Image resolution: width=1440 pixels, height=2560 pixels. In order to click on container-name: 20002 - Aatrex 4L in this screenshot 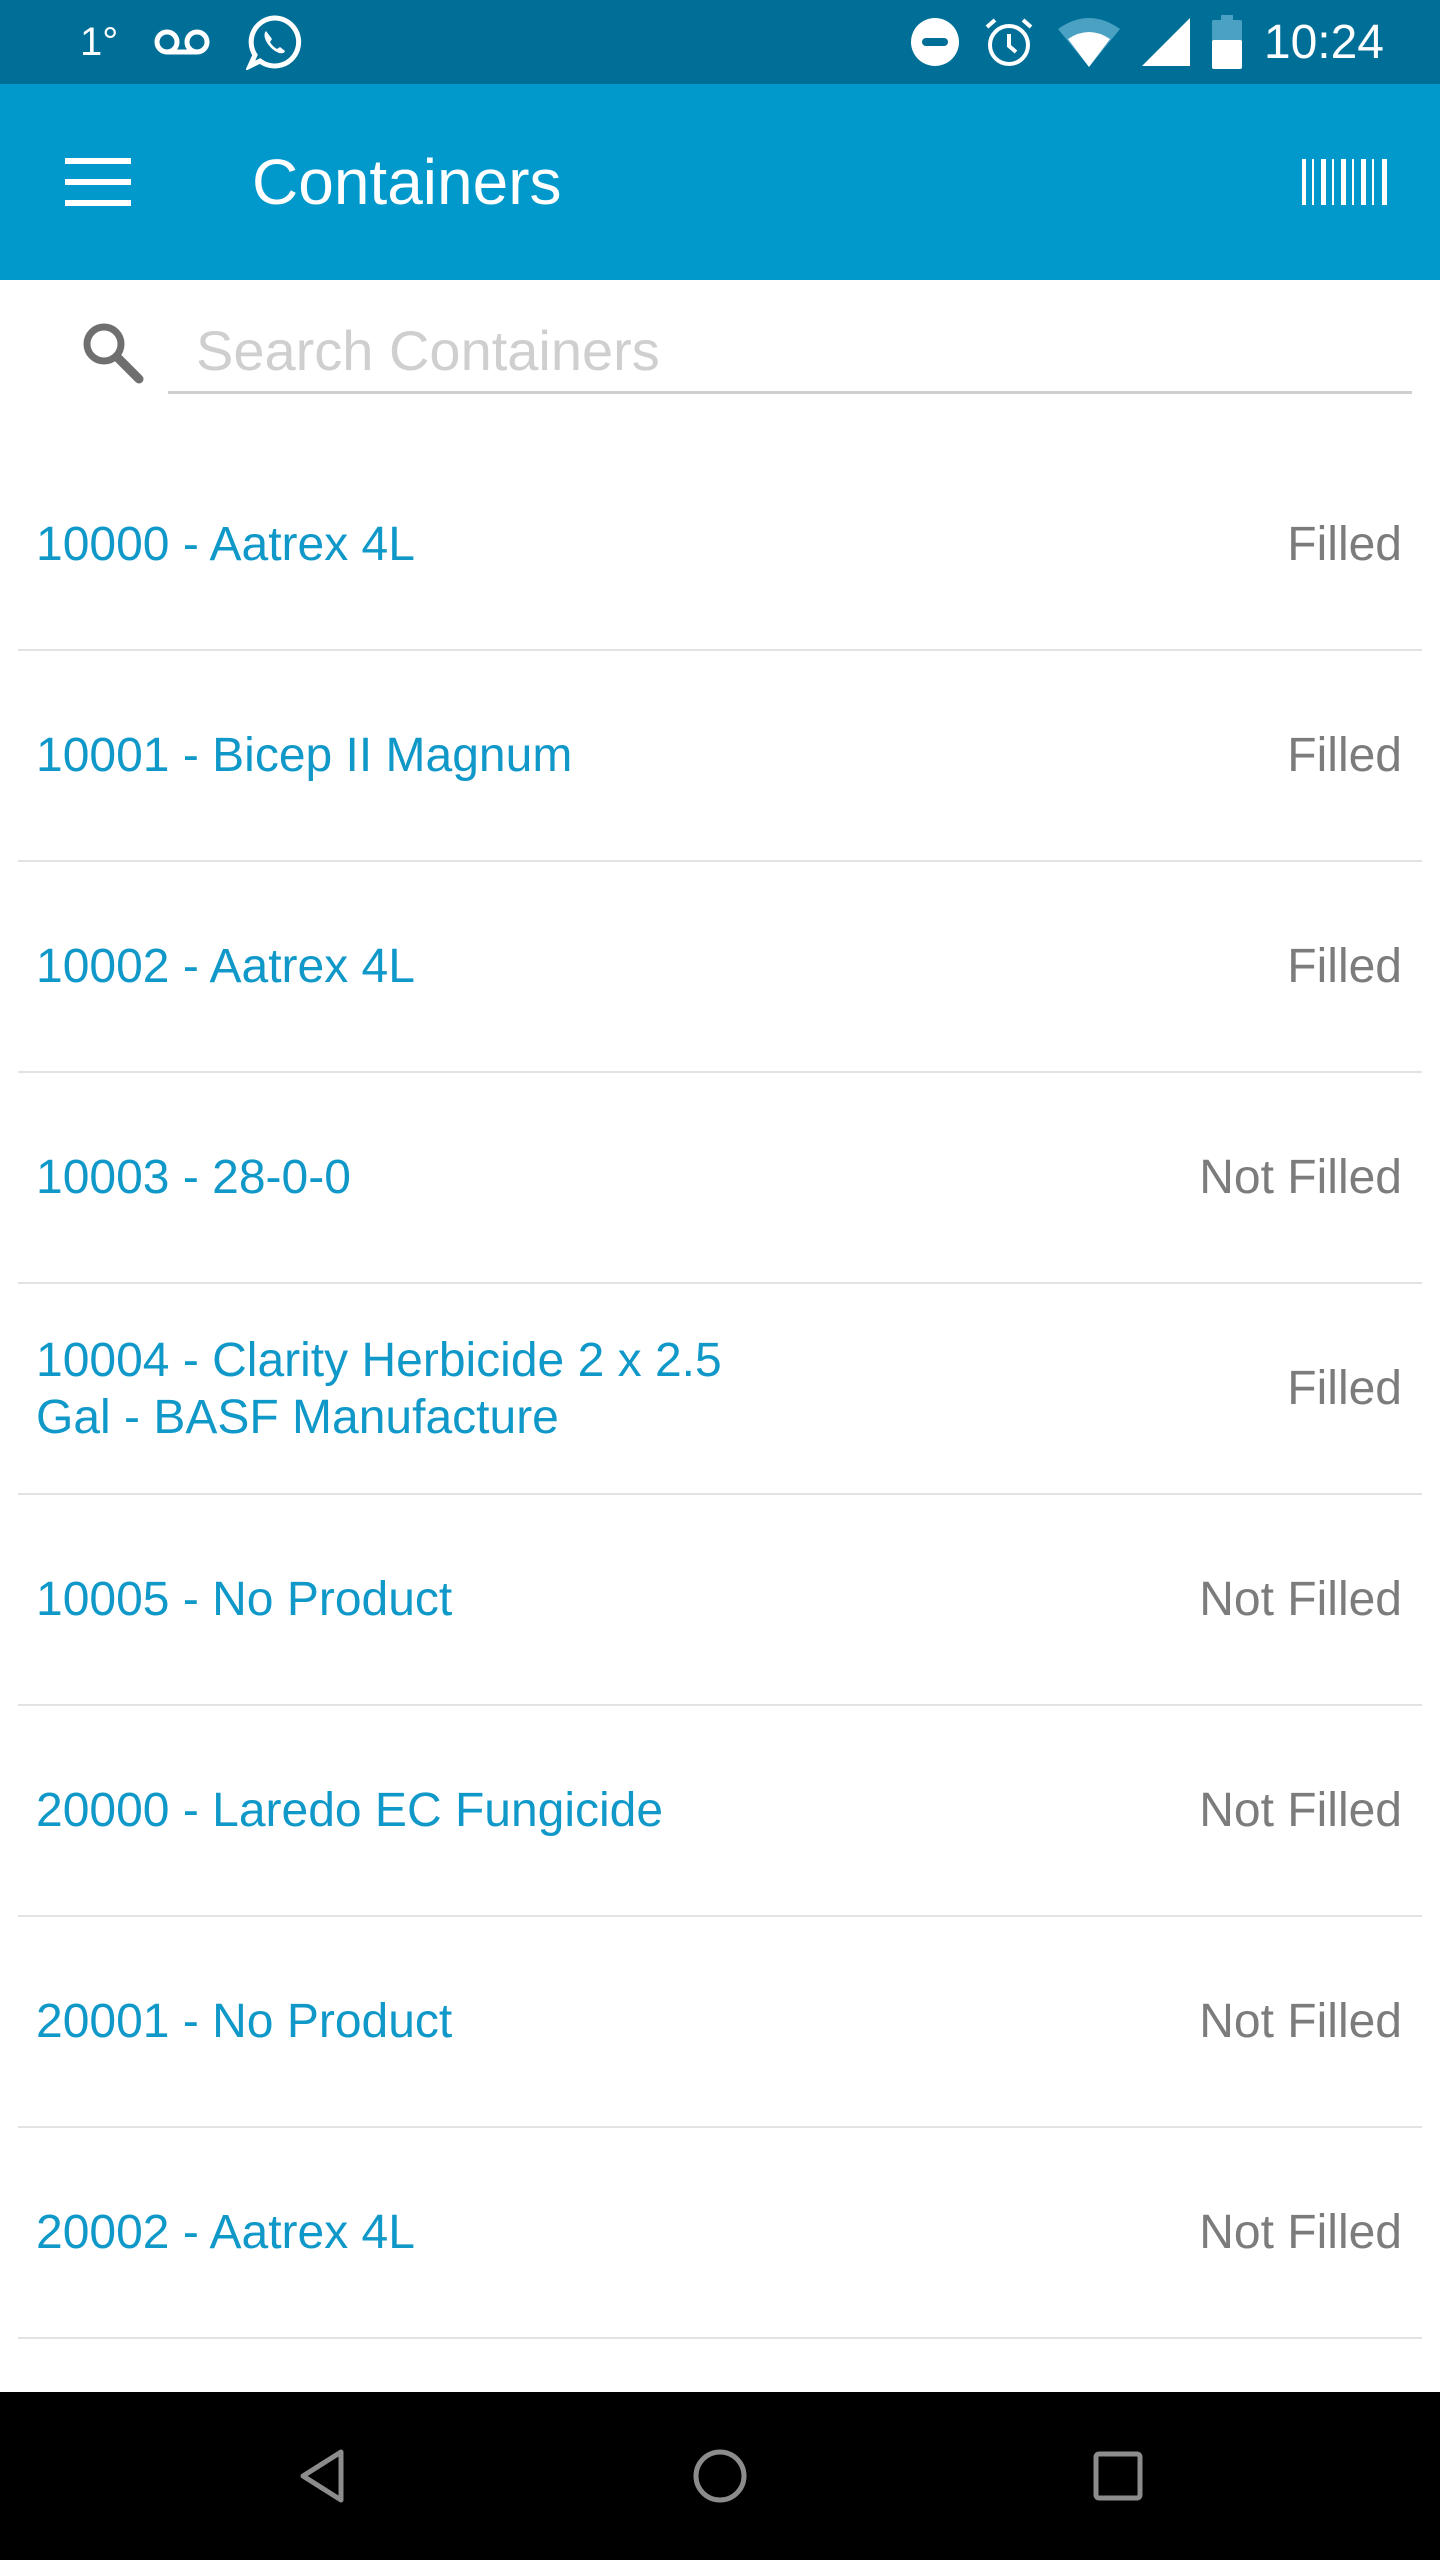, I will do `click(225, 2232)`.